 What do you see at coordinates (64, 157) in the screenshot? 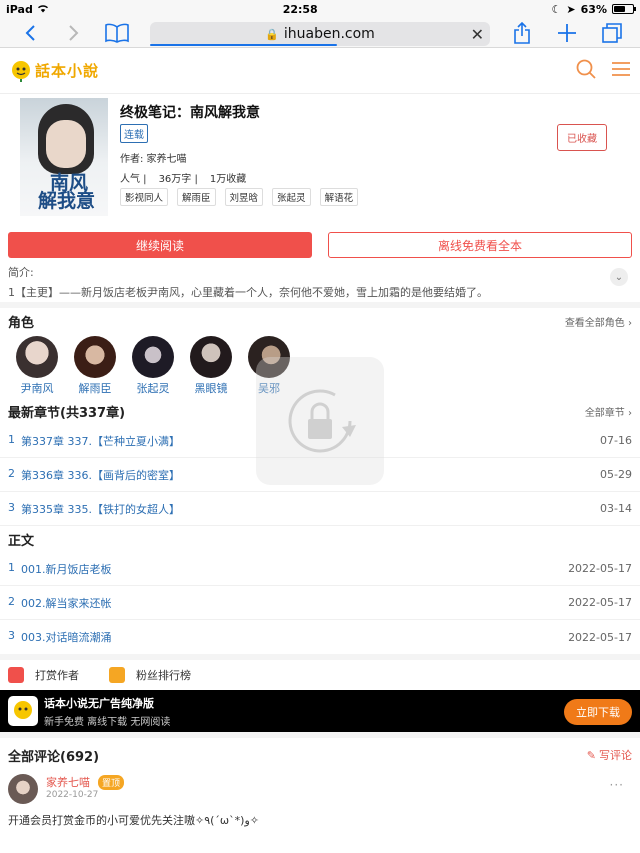
I see `book-cover: 南风 解我意` at bounding box center [64, 157].